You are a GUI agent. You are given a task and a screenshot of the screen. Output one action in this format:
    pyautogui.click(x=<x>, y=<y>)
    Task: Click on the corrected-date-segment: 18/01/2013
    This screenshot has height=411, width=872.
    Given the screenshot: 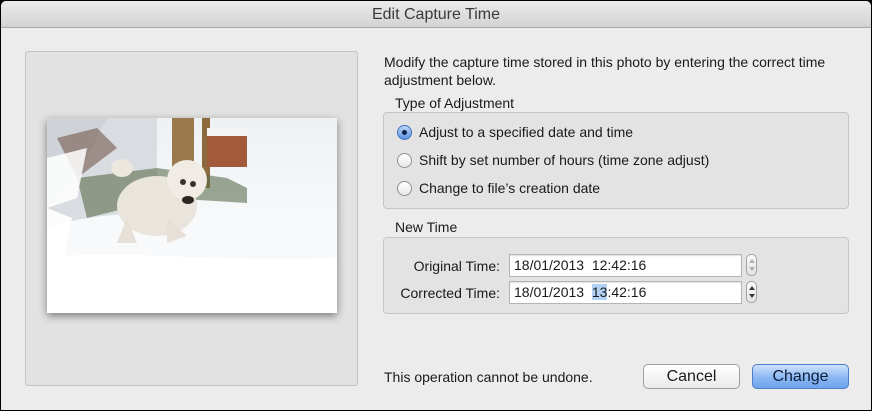 What is the action you would take?
    pyautogui.click(x=553, y=292)
    